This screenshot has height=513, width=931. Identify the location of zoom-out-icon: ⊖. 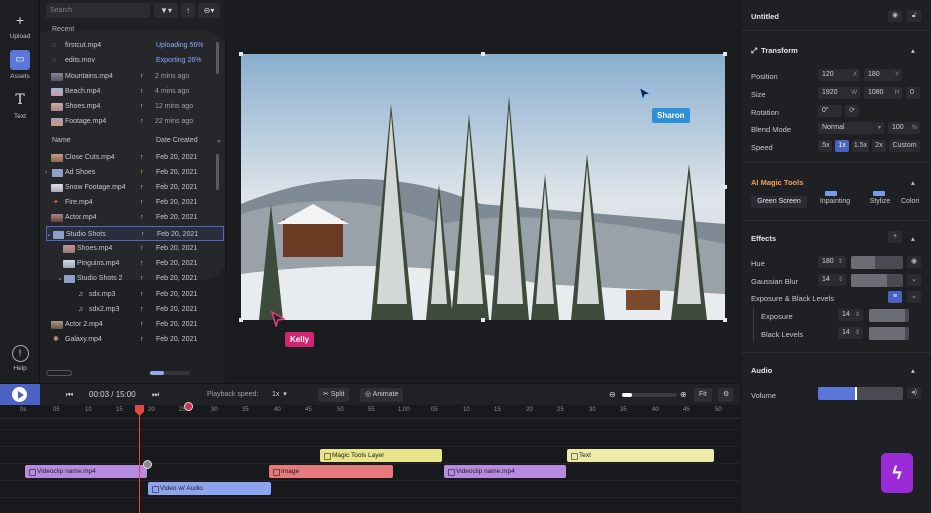
(612, 395).